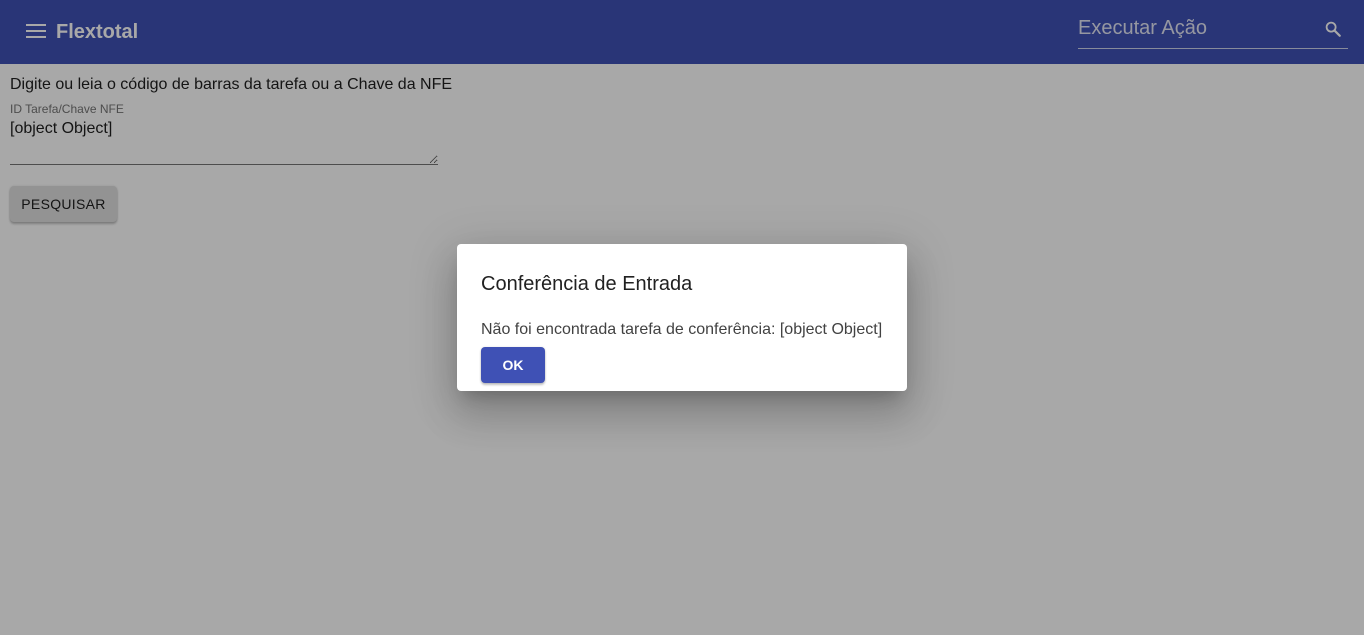  What do you see at coordinates (513, 365) in the screenshot?
I see `ok-button: OK` at bounding box center [513, 365].